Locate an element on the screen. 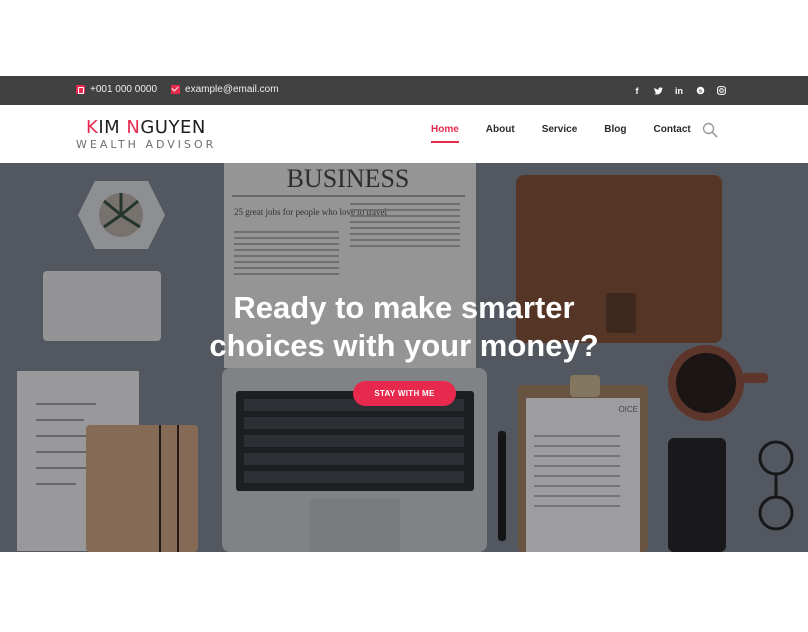 The height and width of the screenshot is (632, 808). contact-info: +001 000 0000 example@email.com is located at coordinates (184, 89).